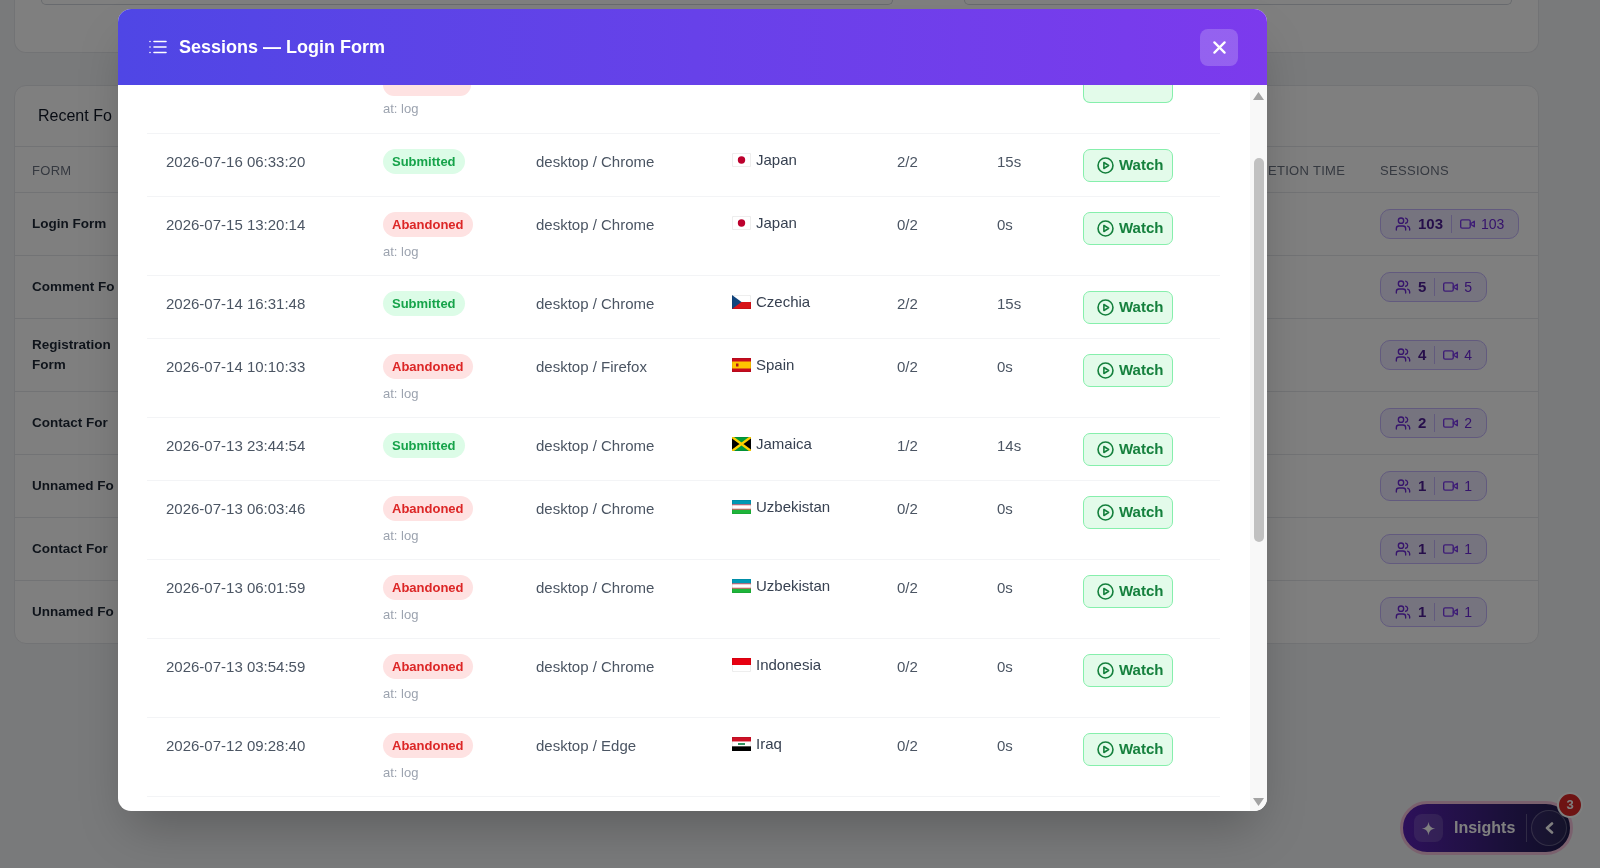 The height and width of the screenshot is (868, 1600). Describe the element at coordinates (1307, 170) in the screenshot. I see `column-header: ETION TIME` at that location.